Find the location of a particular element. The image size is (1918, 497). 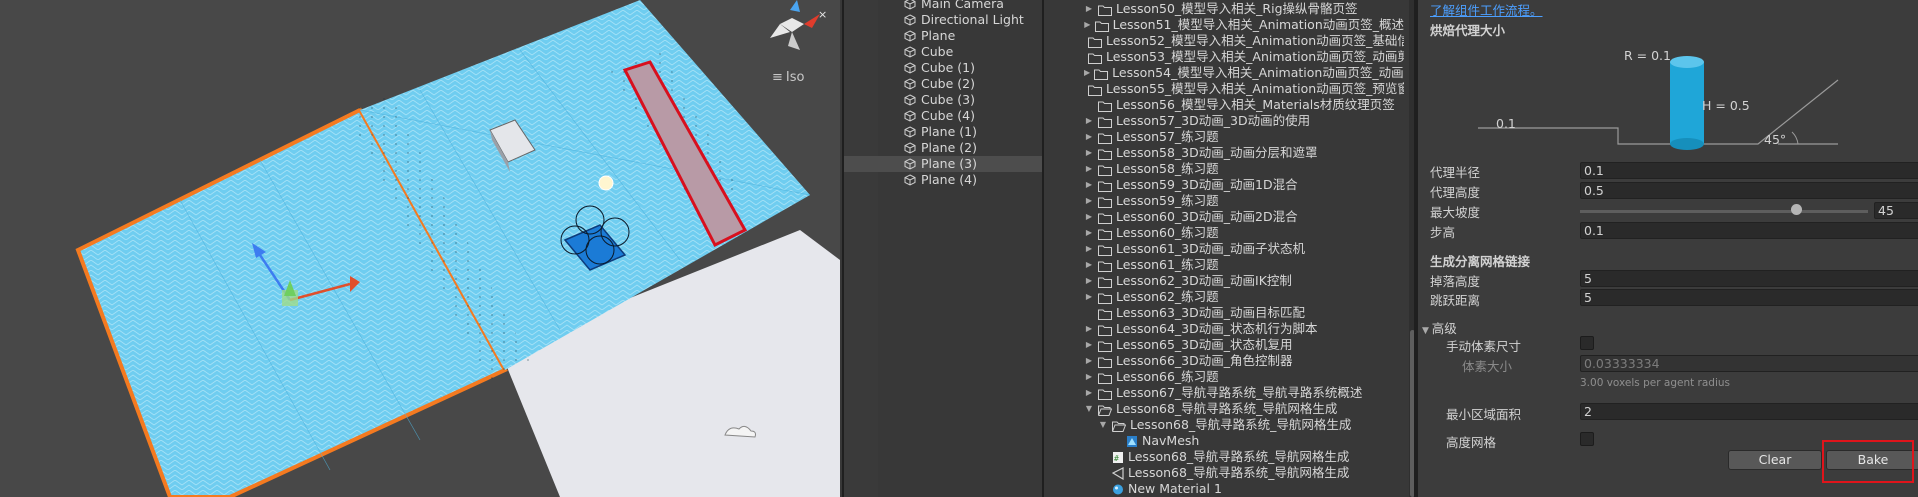

advanced-foldout: ▼ 高级 is located at coordinates (1439, 327).